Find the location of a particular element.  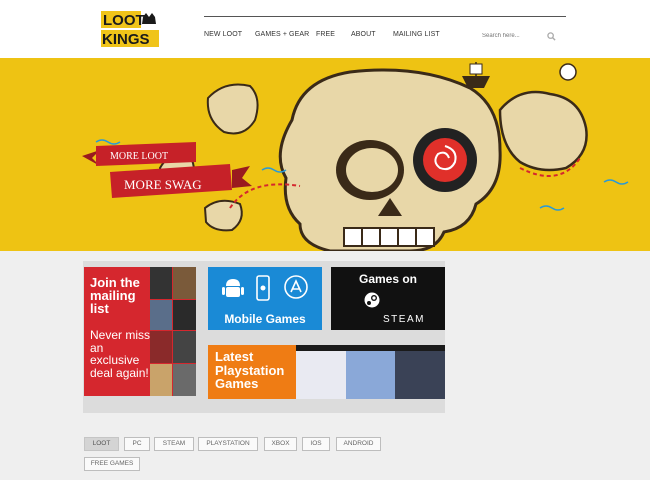

search-box is located at coordinates (524, 36).